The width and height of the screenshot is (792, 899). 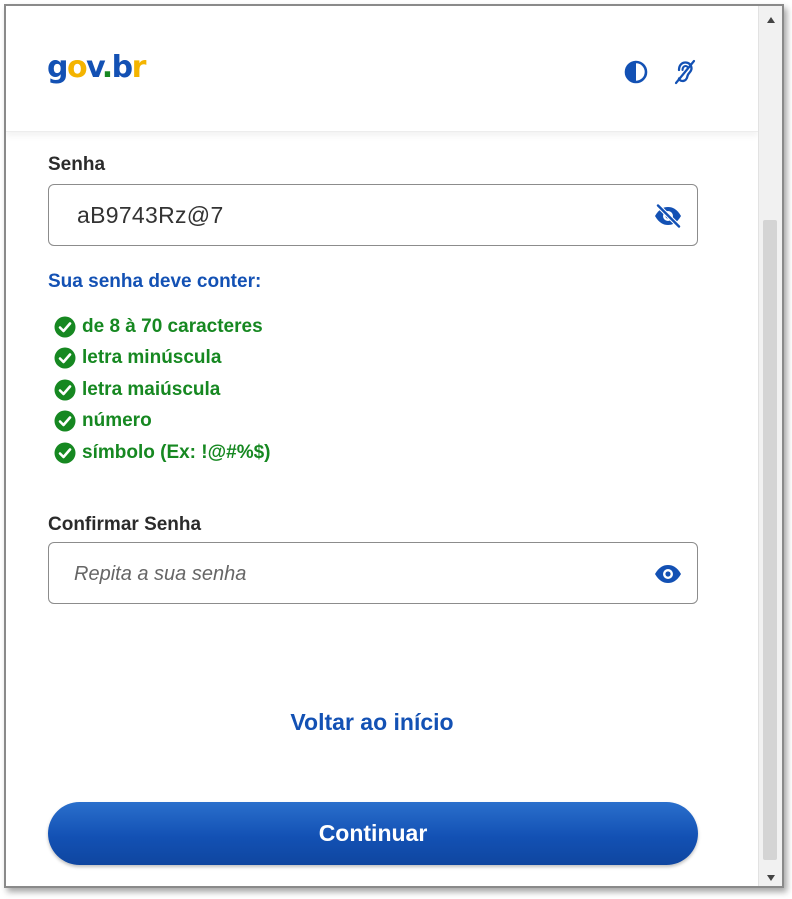 What do you see at coordinates (636, 72) in the screenshot?
I see `contrast-icon` at bounding box center [636, 72].